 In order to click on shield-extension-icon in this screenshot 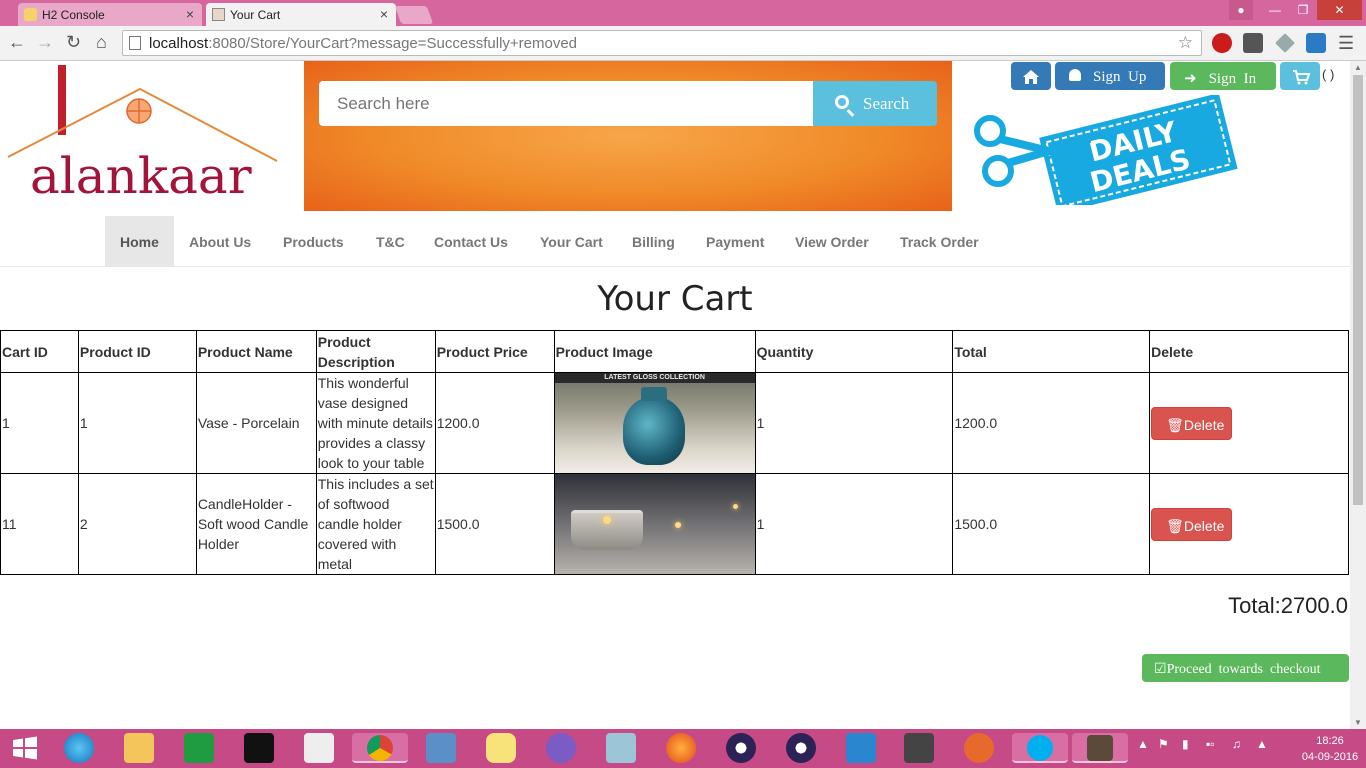, I will do `click(1253, 43)`.